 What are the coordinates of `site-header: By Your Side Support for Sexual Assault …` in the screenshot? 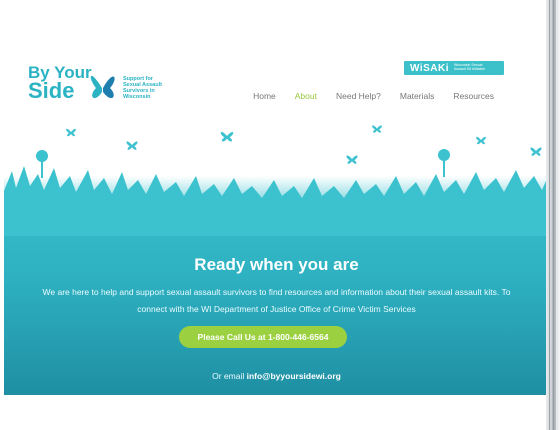 It's located at (276, 87).